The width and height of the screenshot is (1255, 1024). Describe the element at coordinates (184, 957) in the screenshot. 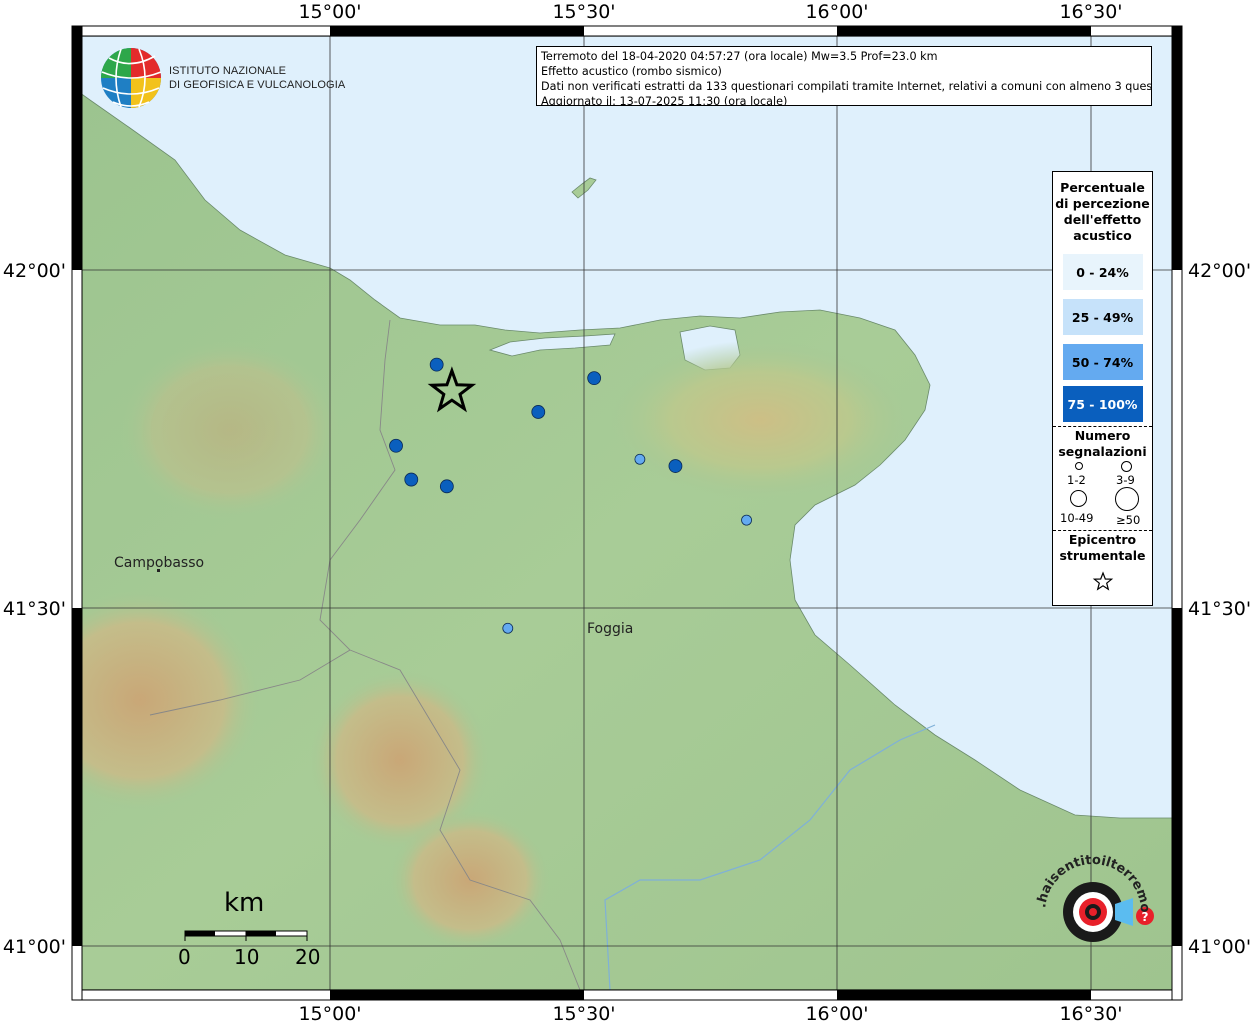

I see `scalebar-tick-0: 0` at that location.